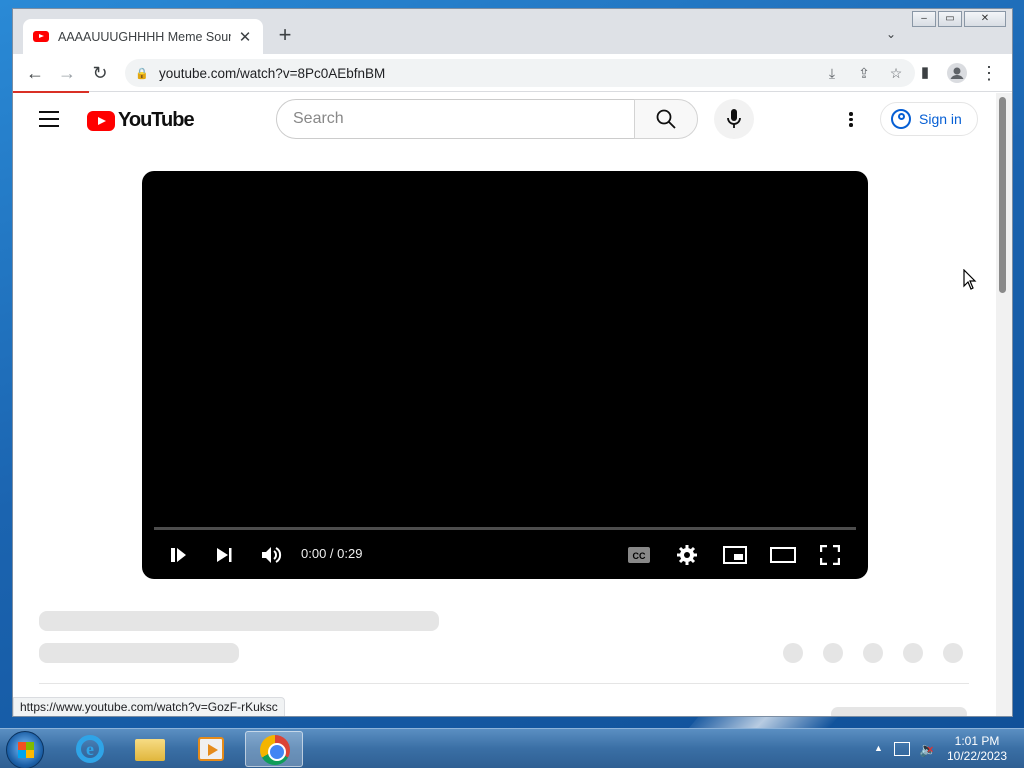  Describe the element at coordinates (970, 279) in the screenshot. I see `mouse-cursor-icon` at that location.